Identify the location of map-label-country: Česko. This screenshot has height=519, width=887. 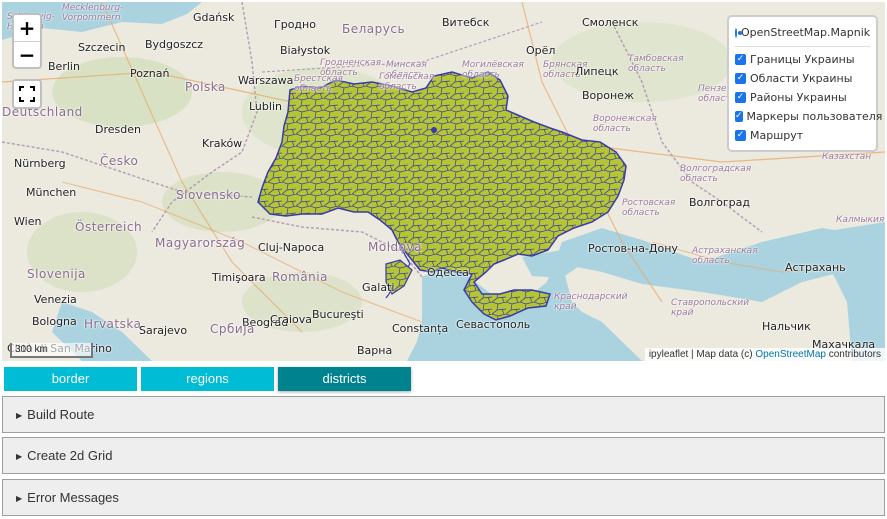
(119, 161).